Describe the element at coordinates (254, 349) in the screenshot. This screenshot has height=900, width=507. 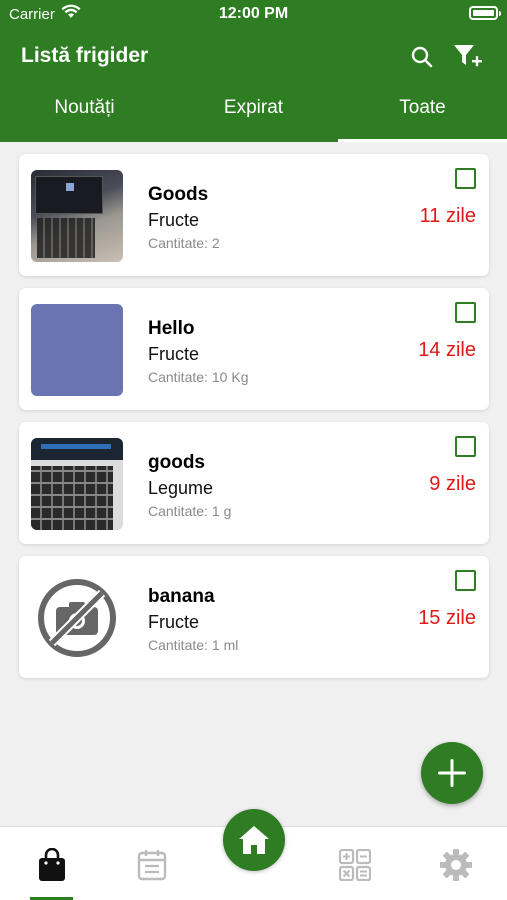
I see `list-item: Hello Fructe Cantitate: 10 Kg 14 zile` at that location.